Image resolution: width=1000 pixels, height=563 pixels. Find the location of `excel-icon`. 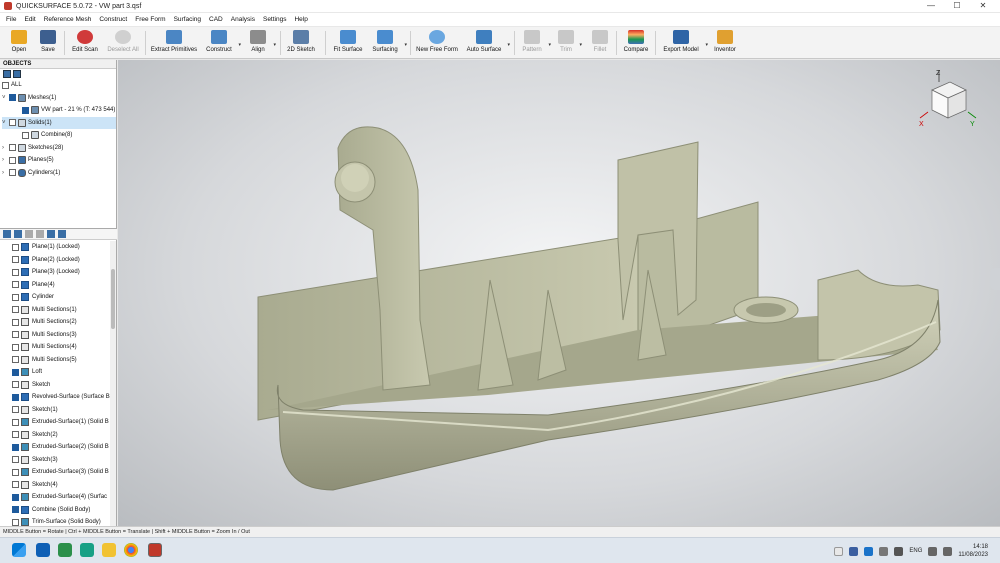

excel-icon is located at coordinates (65, 550).